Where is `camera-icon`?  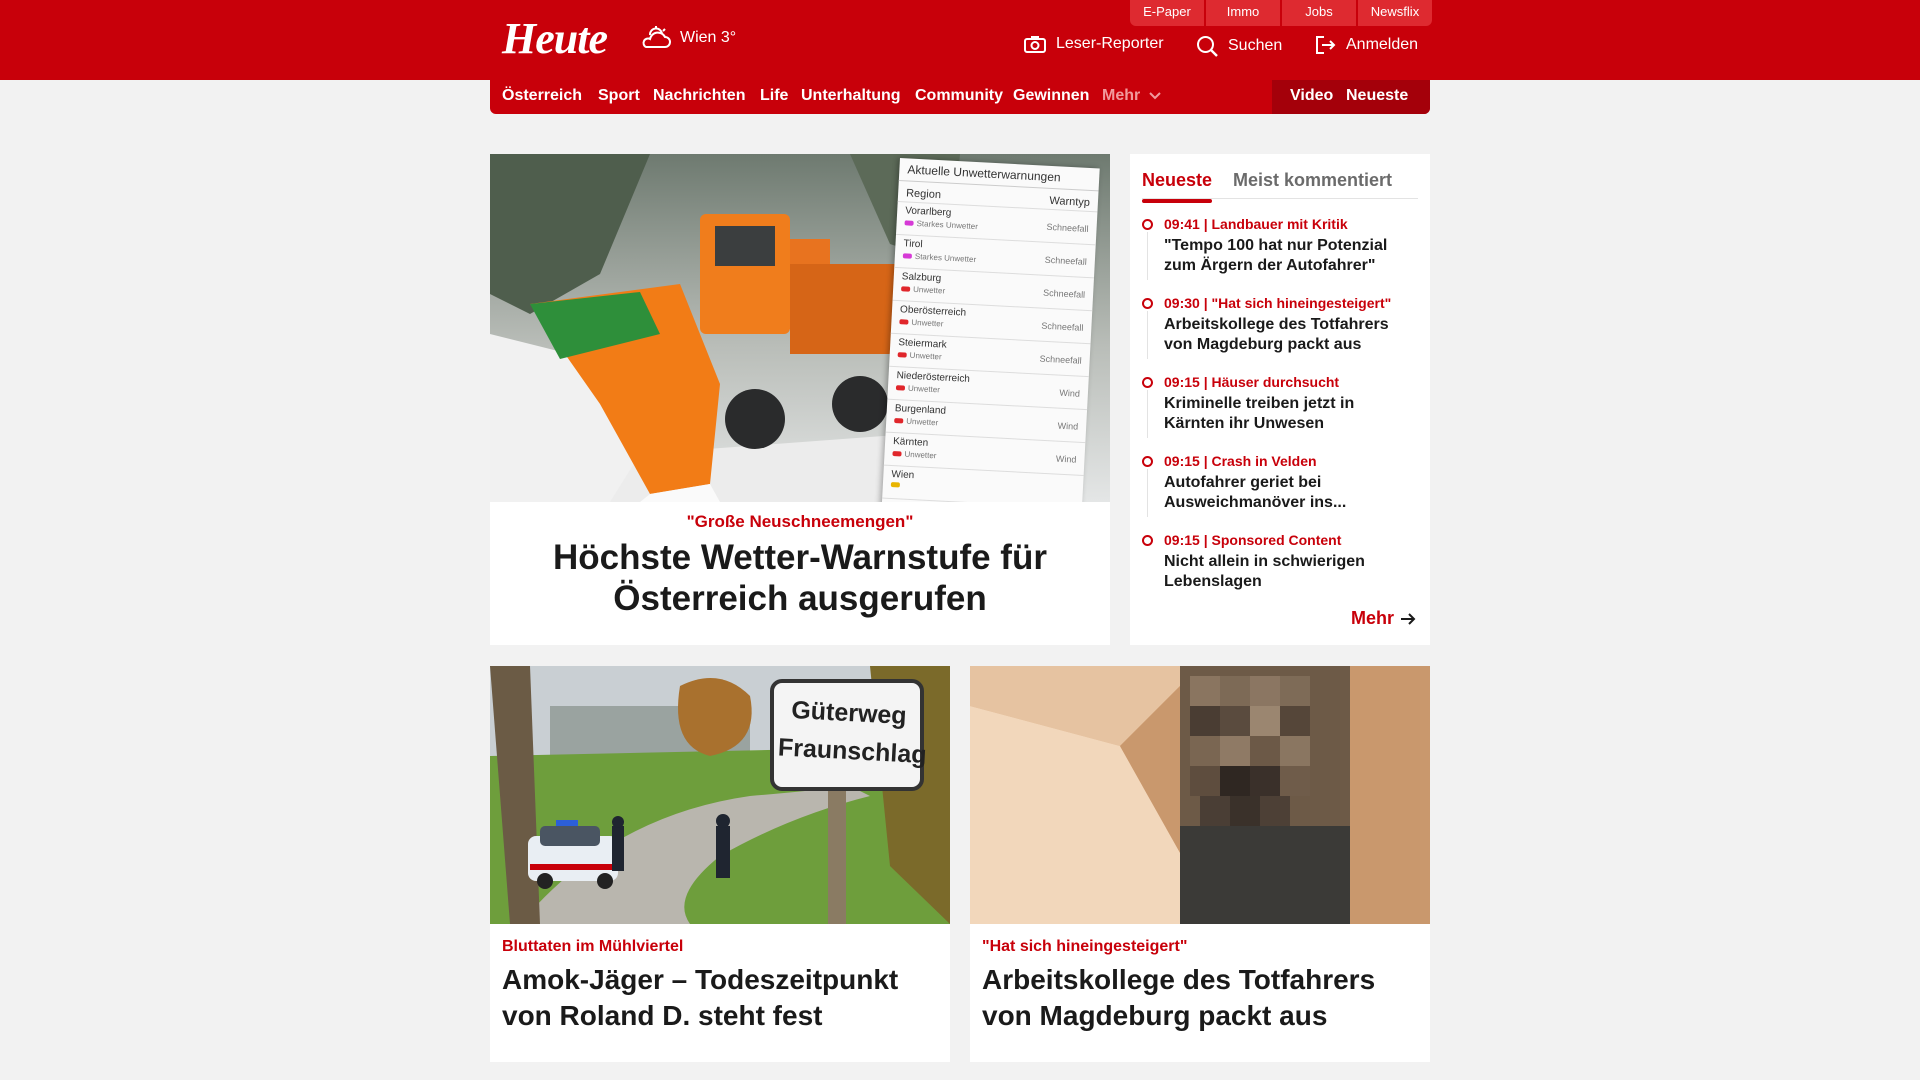
camera-icon is located at coordinates (1035, 44).